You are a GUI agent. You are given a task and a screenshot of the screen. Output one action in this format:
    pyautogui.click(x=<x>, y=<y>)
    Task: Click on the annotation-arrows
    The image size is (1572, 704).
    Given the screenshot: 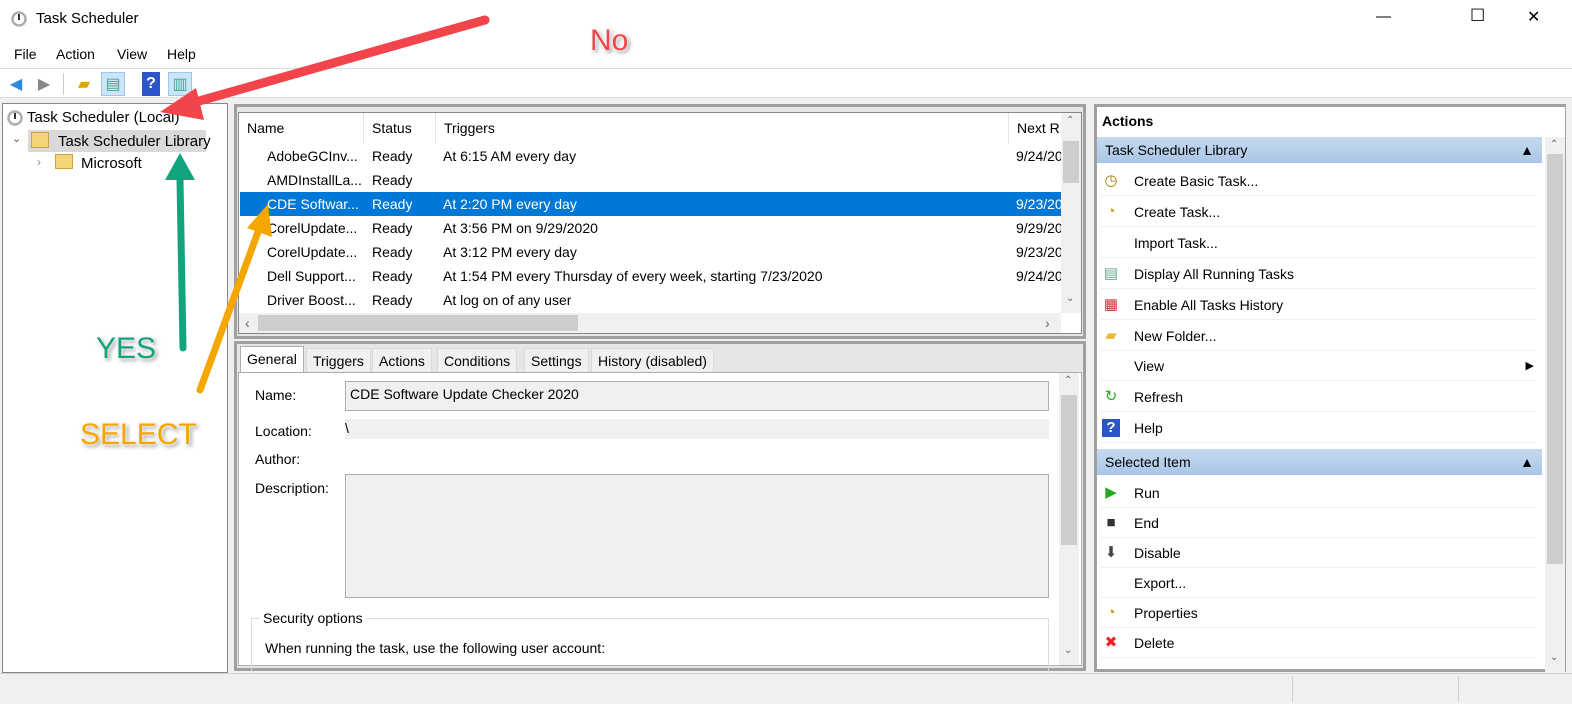 What is the action you would take?
    pyautogui.click(x=325, y=204)
    